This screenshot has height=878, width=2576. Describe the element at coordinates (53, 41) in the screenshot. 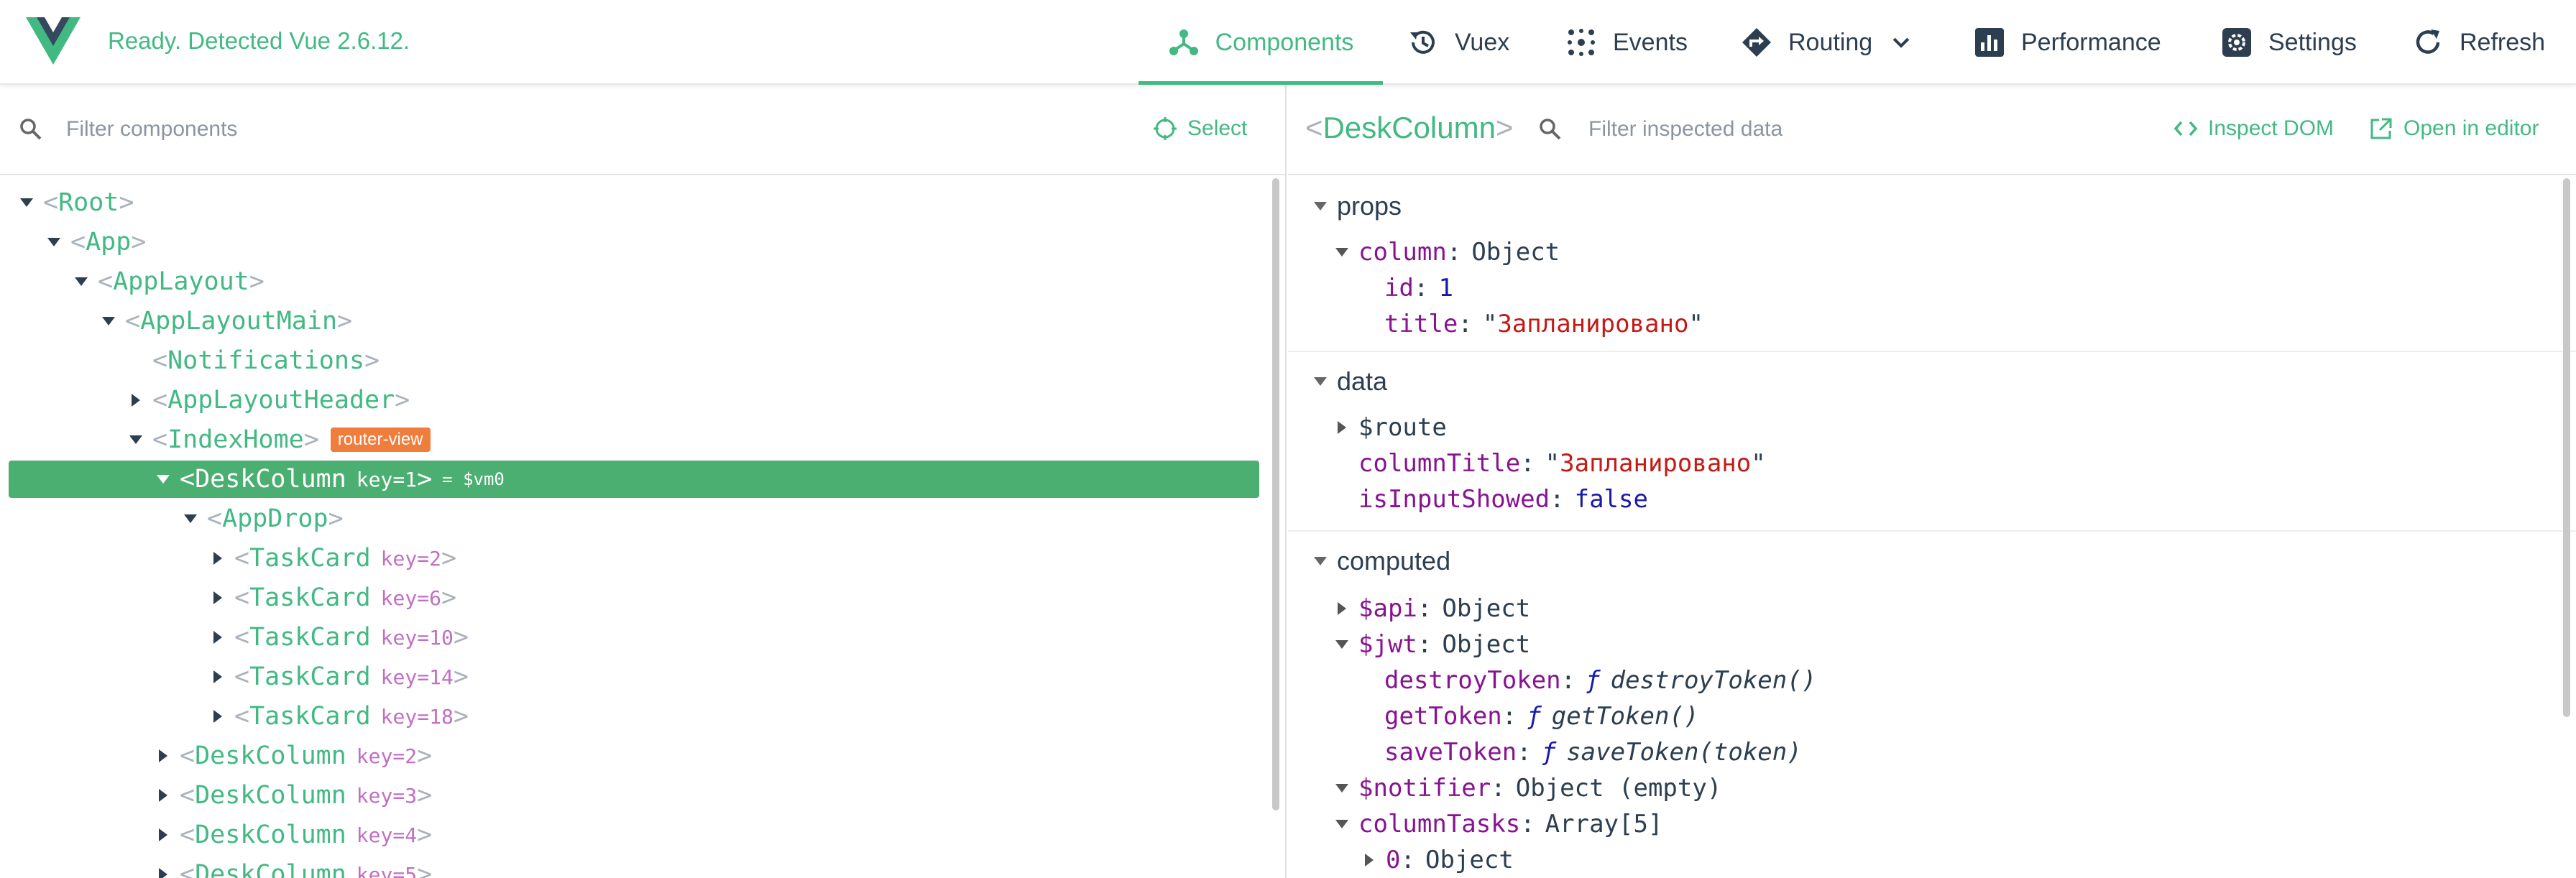

I see `vue-logo-icon` at that location.